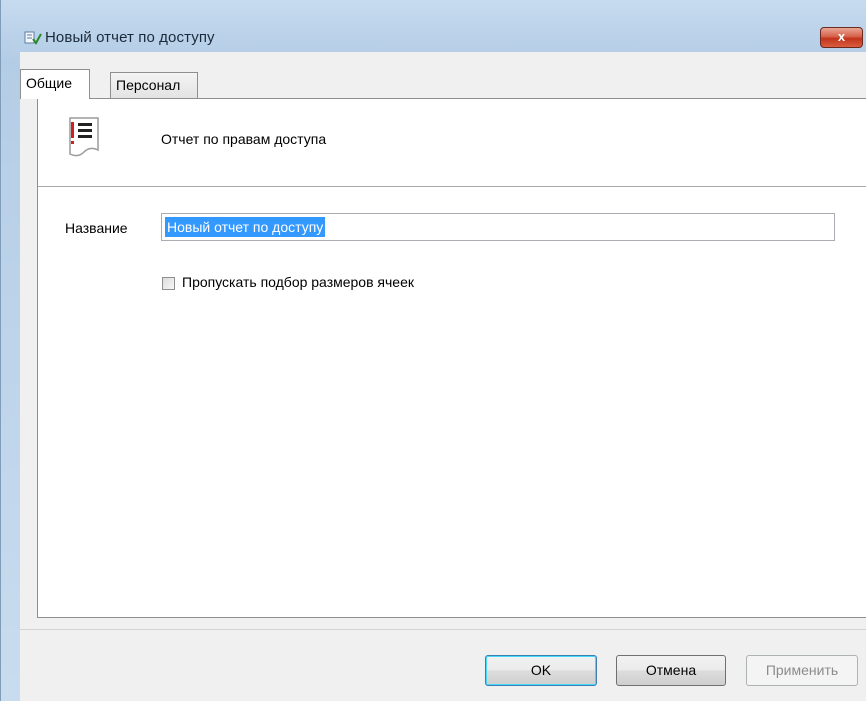 This screenshot has width=866, height=701. What do you see at coordinates (443, 629) in the screenshot?
I see `footer-divider` at bounding box center [443, 629].